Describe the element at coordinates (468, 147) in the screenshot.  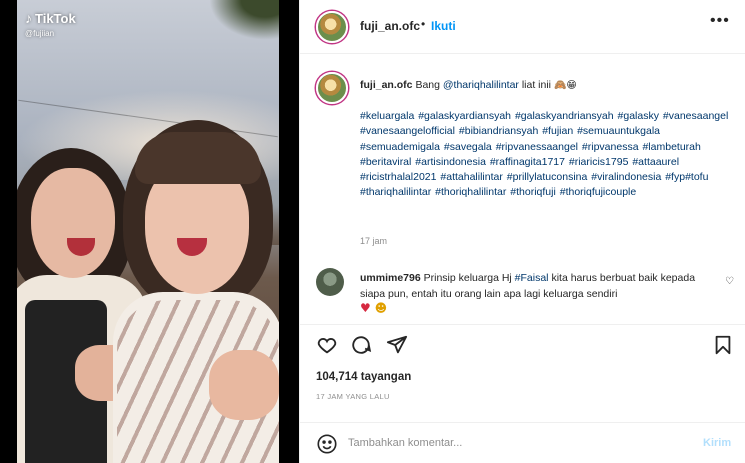
I see `hashtag: #savegala` at that location.